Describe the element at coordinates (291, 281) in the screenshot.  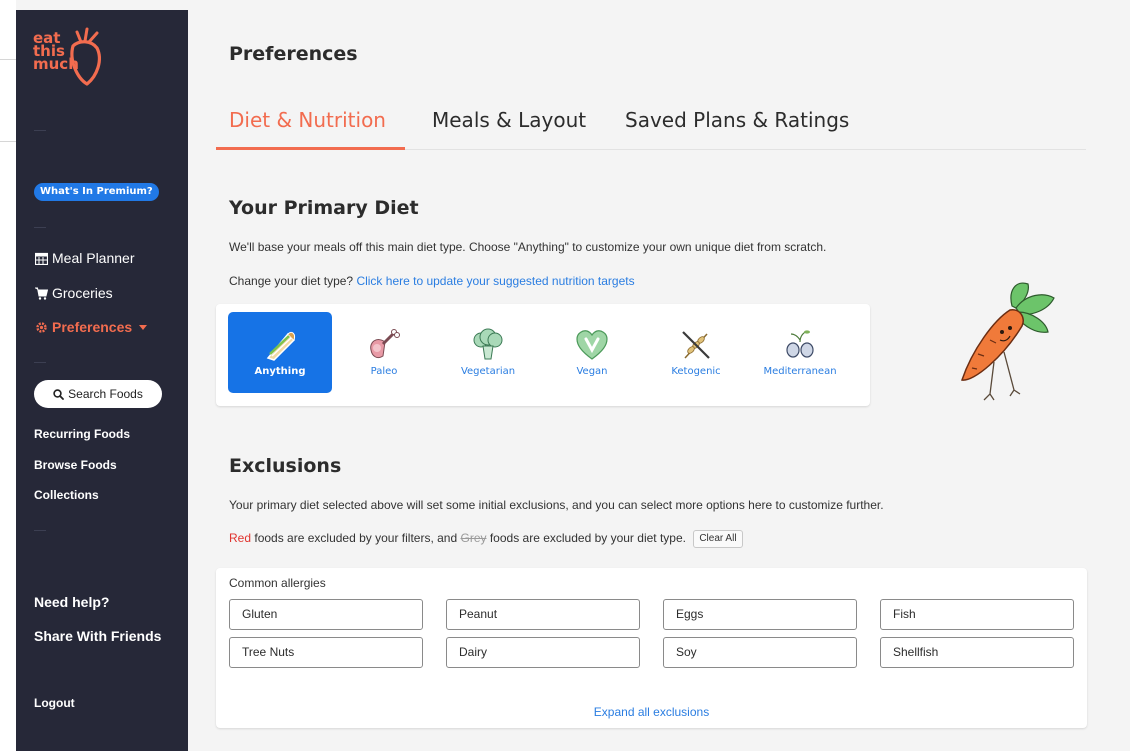
I see `change-diet-prefix: Change your diet type?` at that location.